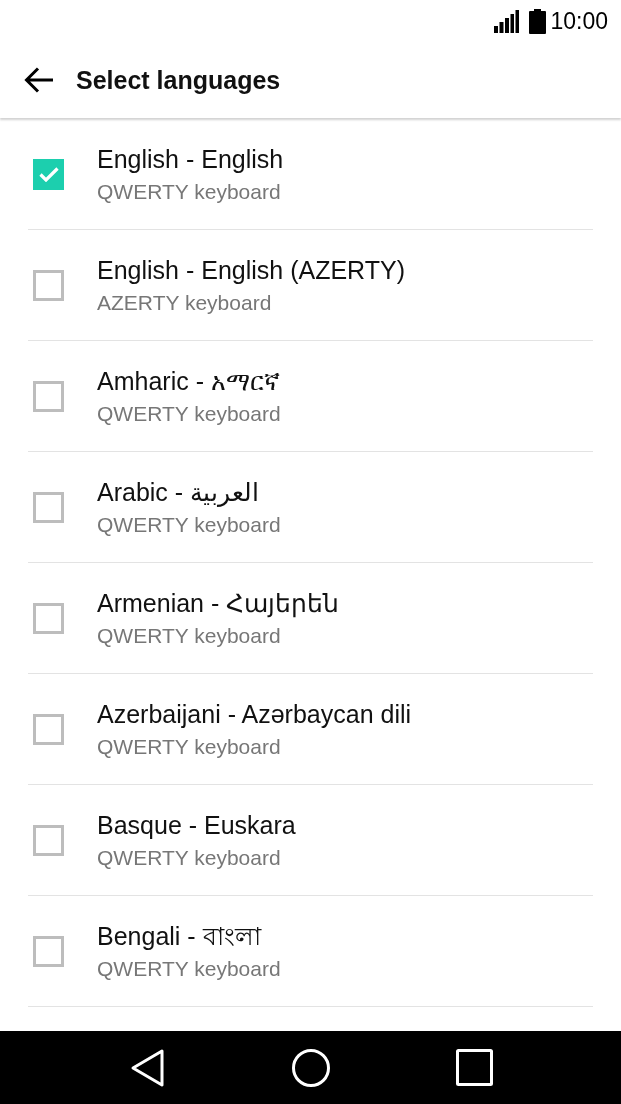 The height and width of the screenshot is (1104, 621). Describe the element at coordinates (310, 1067) in the screenshot. I see `home-circle-icon` at that location.